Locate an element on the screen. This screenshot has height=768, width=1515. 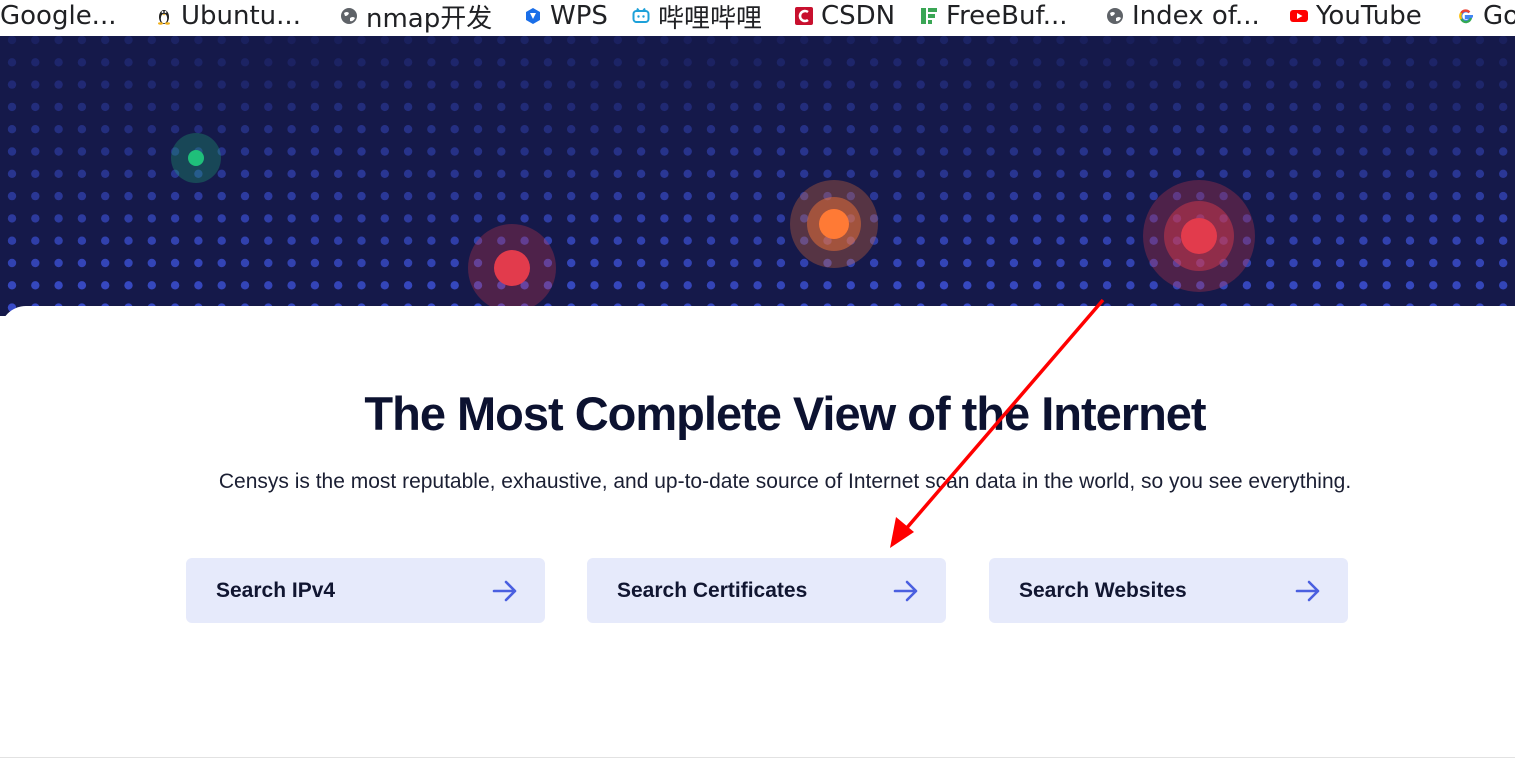
search-ipv4-button: Search IPv4 is located at coordinates (365, 590).